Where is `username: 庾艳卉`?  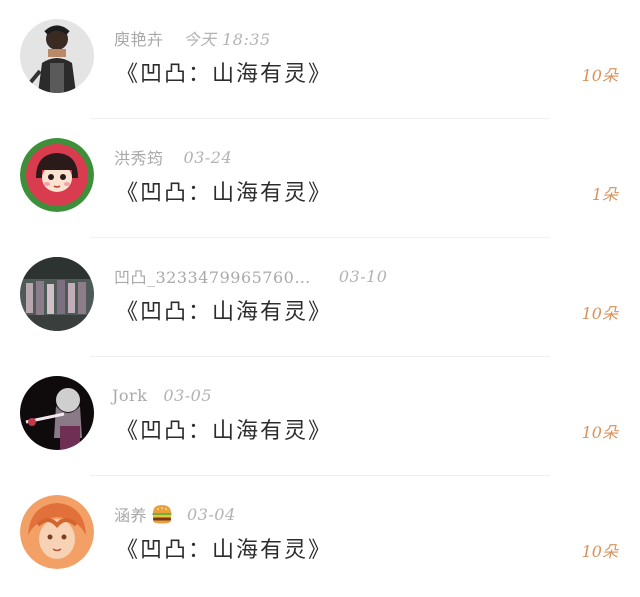 username: 庾艳卉 is located at coordinates (139, 38).